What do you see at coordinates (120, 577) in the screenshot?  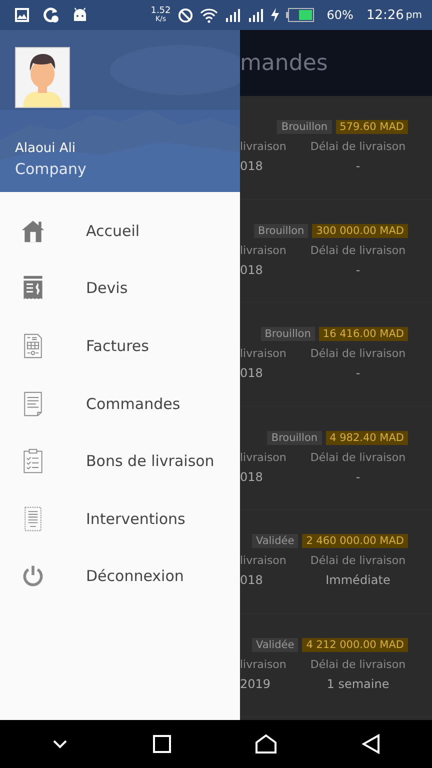 I see `menu-item: Déconnexion` at bounding box center [120, 577].